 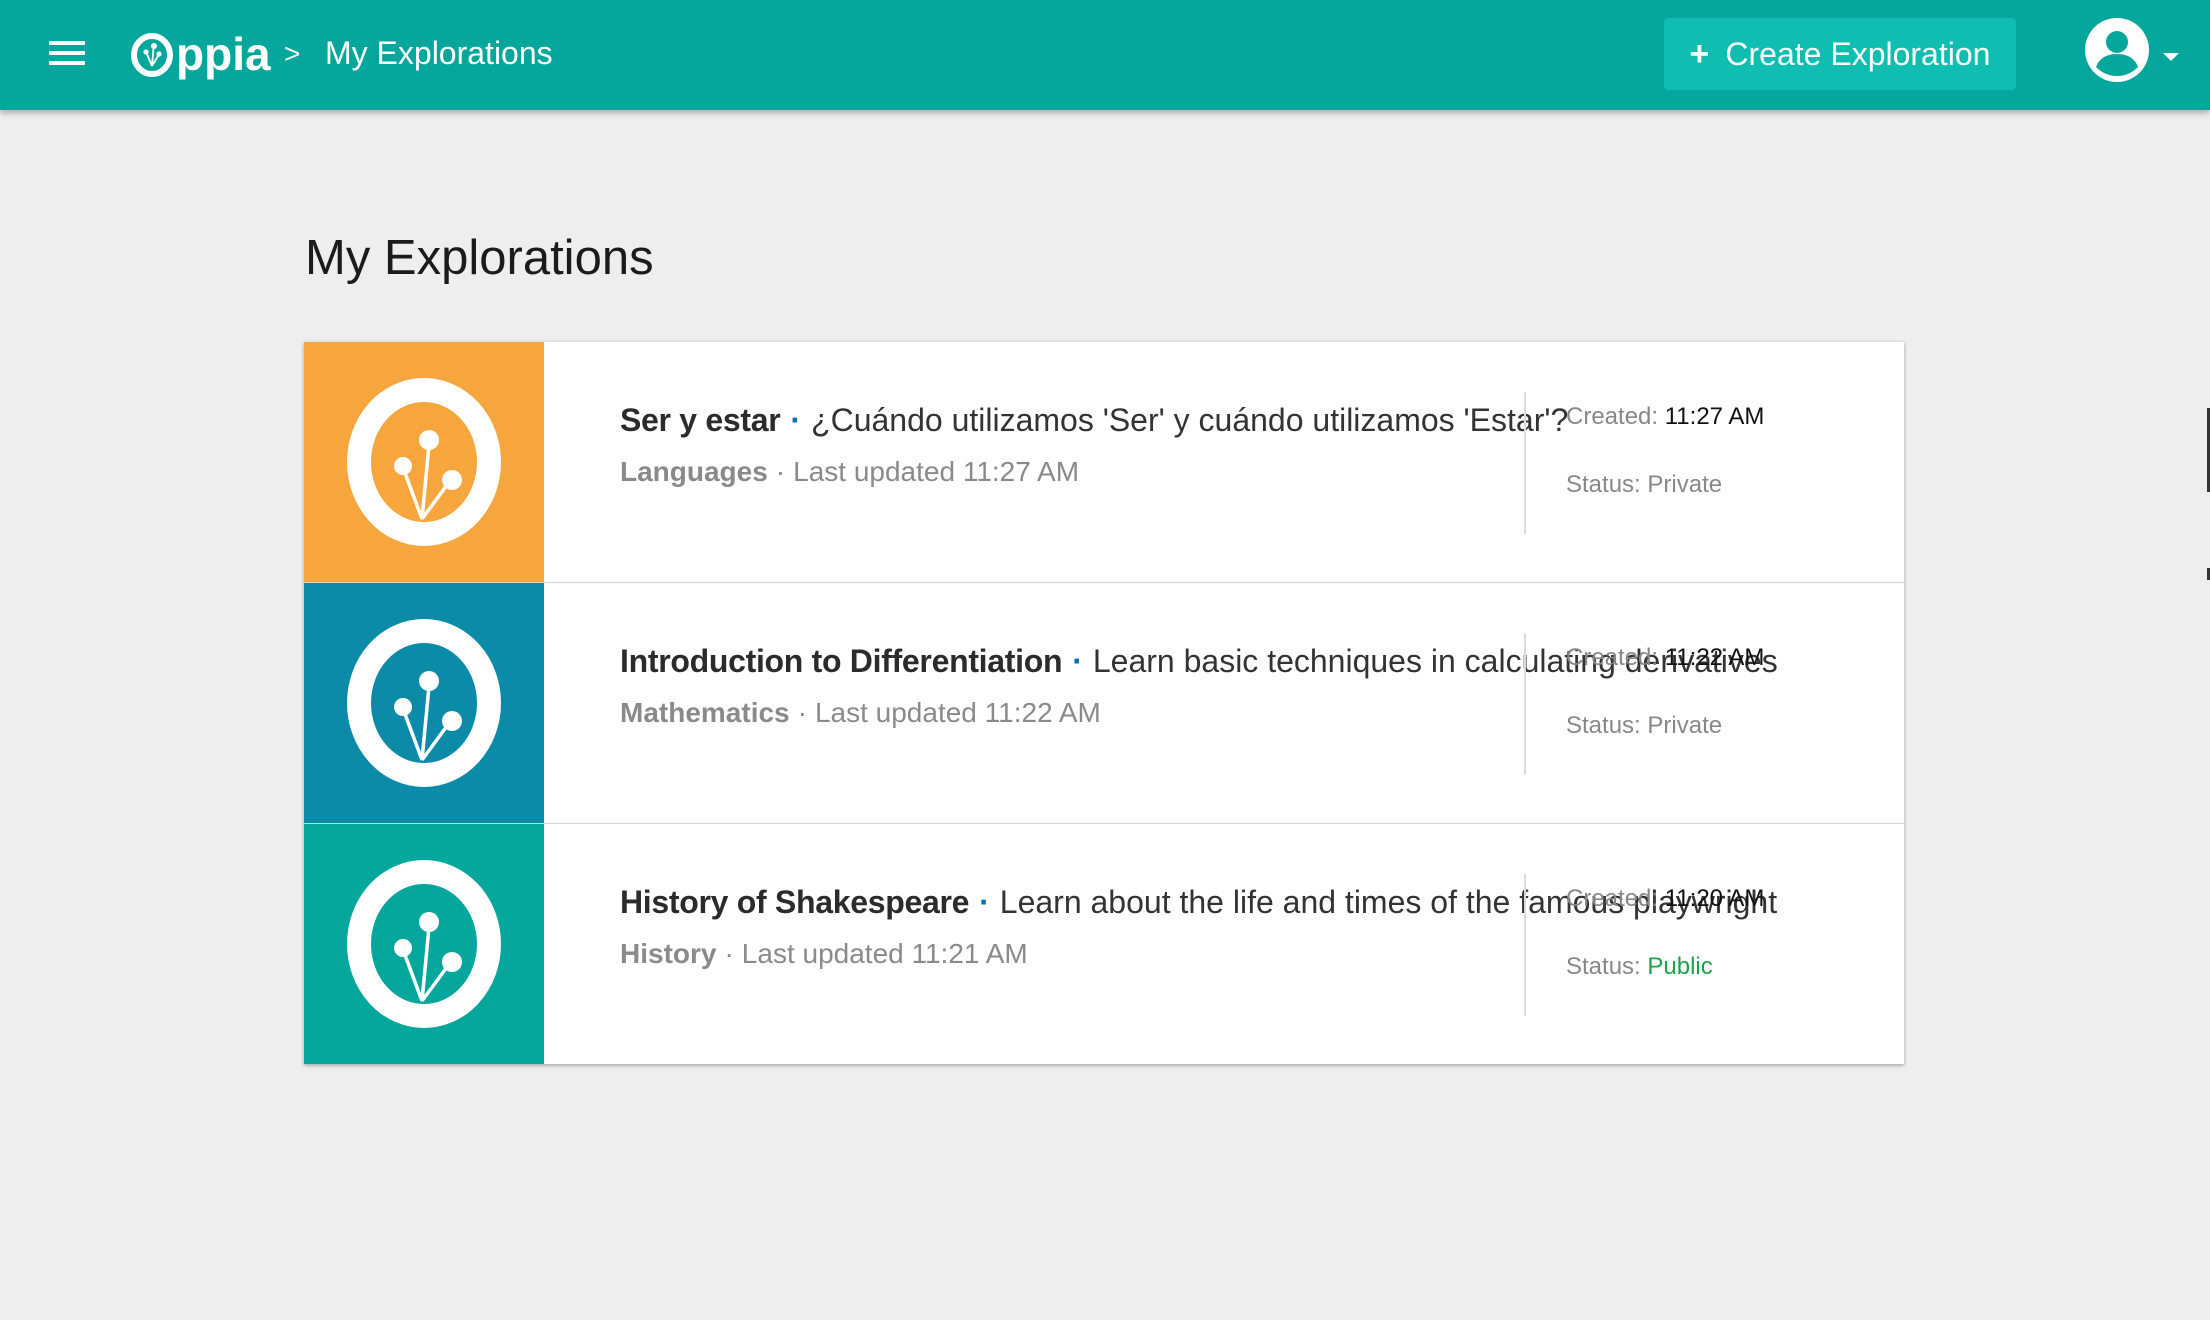 What do you see at coordinates (1714, 416) in the screenshot?
I see `created-value: 11:27 AM` at bounding box center [1714, 416].